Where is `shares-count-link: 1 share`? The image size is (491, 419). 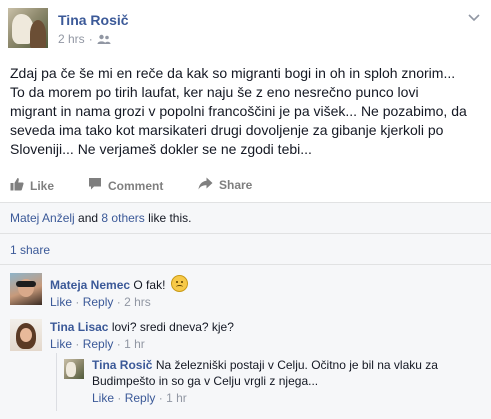
shares-count-link: 1 share is located at coordinates (30, 250).